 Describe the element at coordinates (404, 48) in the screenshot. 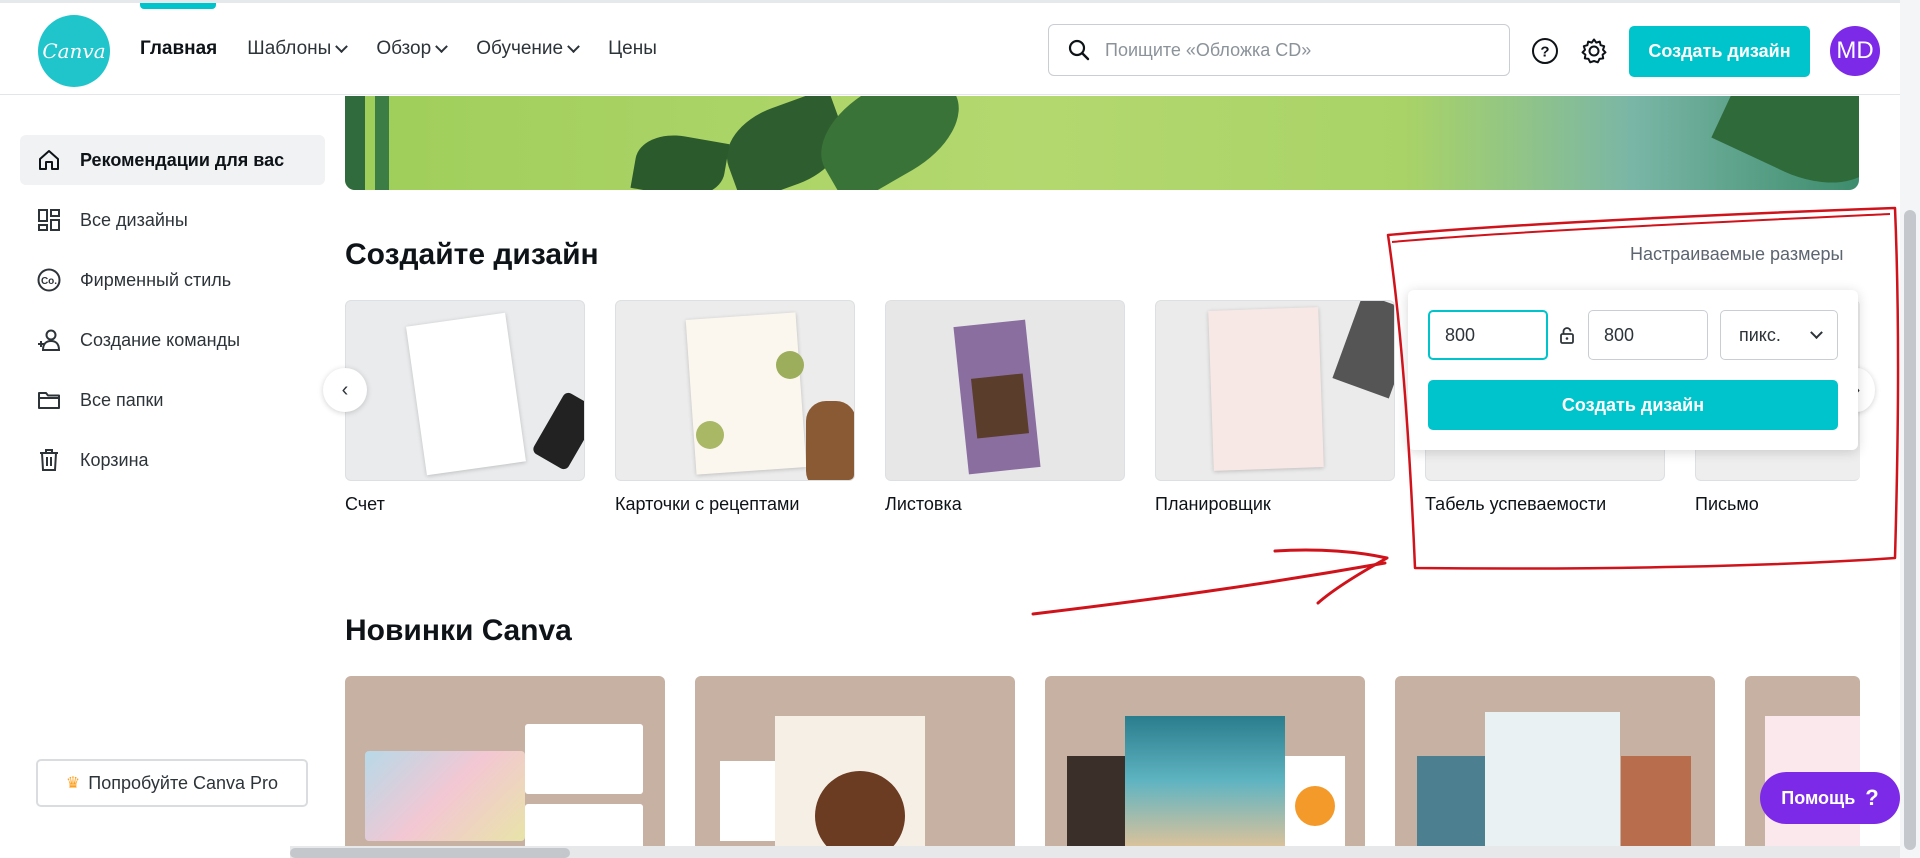

I see `nav-discover-label: Обзор` at that location.